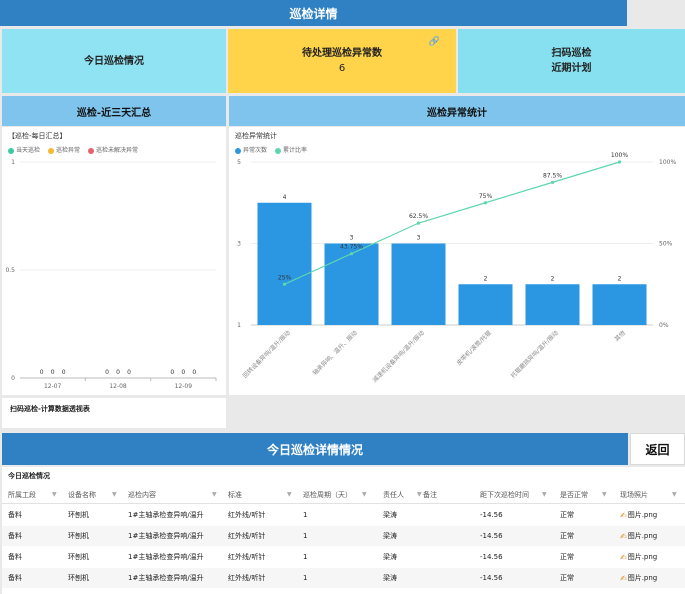 This screenshot has height=594, width=685. Describe the element at coordinates (634, 494) in the screenshot. I see `column-header: 现场照片` at that location.